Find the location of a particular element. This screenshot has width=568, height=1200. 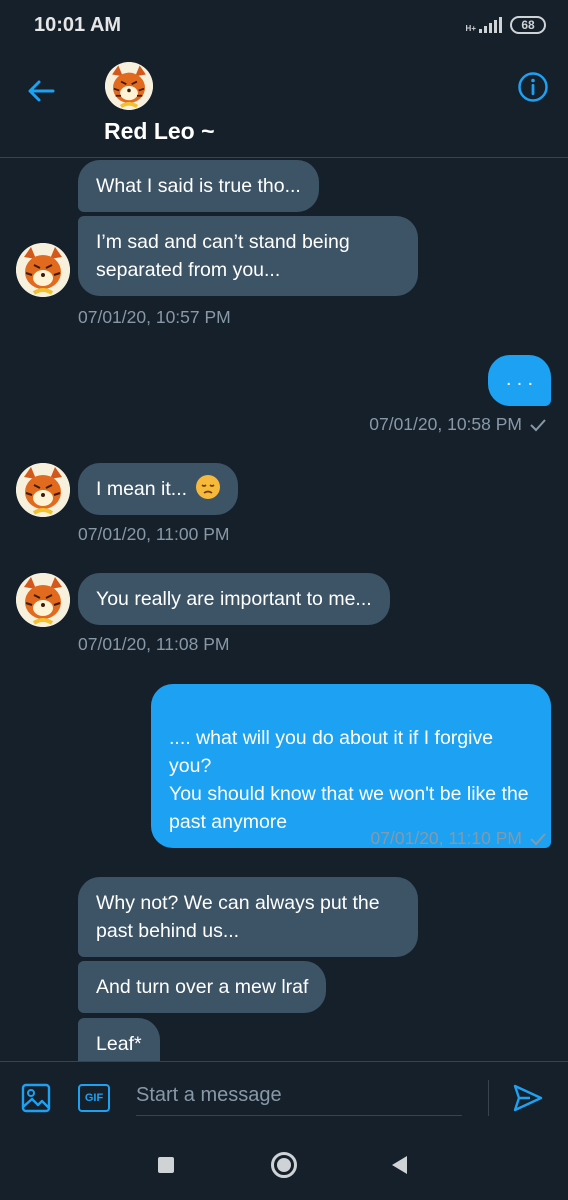

message-bubble: Leaf* is located at coordinates (119, 1041).